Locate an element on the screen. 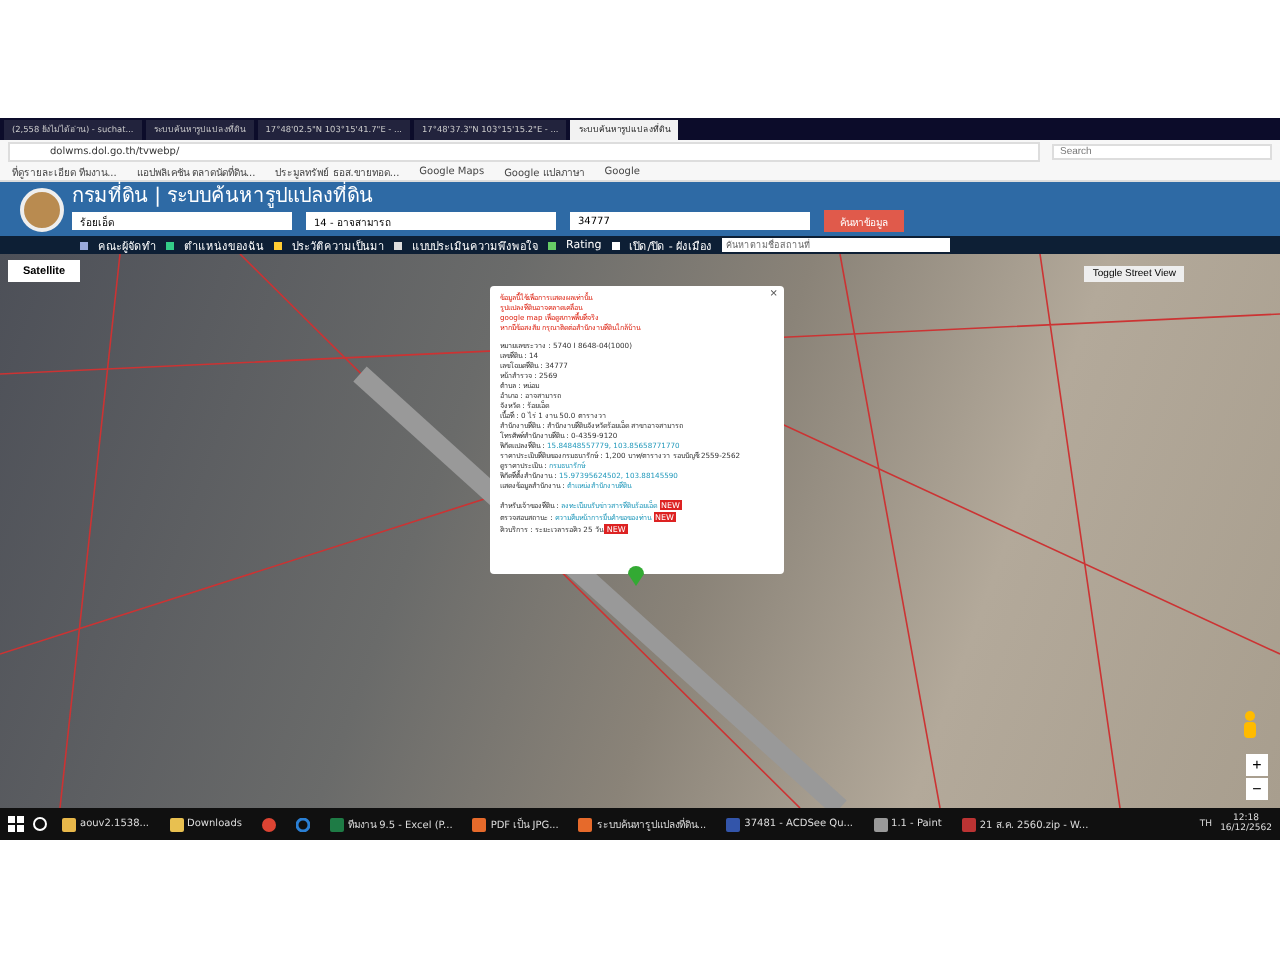 This screenshot has height=960, width=1280. zoom-in-button: + is located at coordinates (1257, 765).